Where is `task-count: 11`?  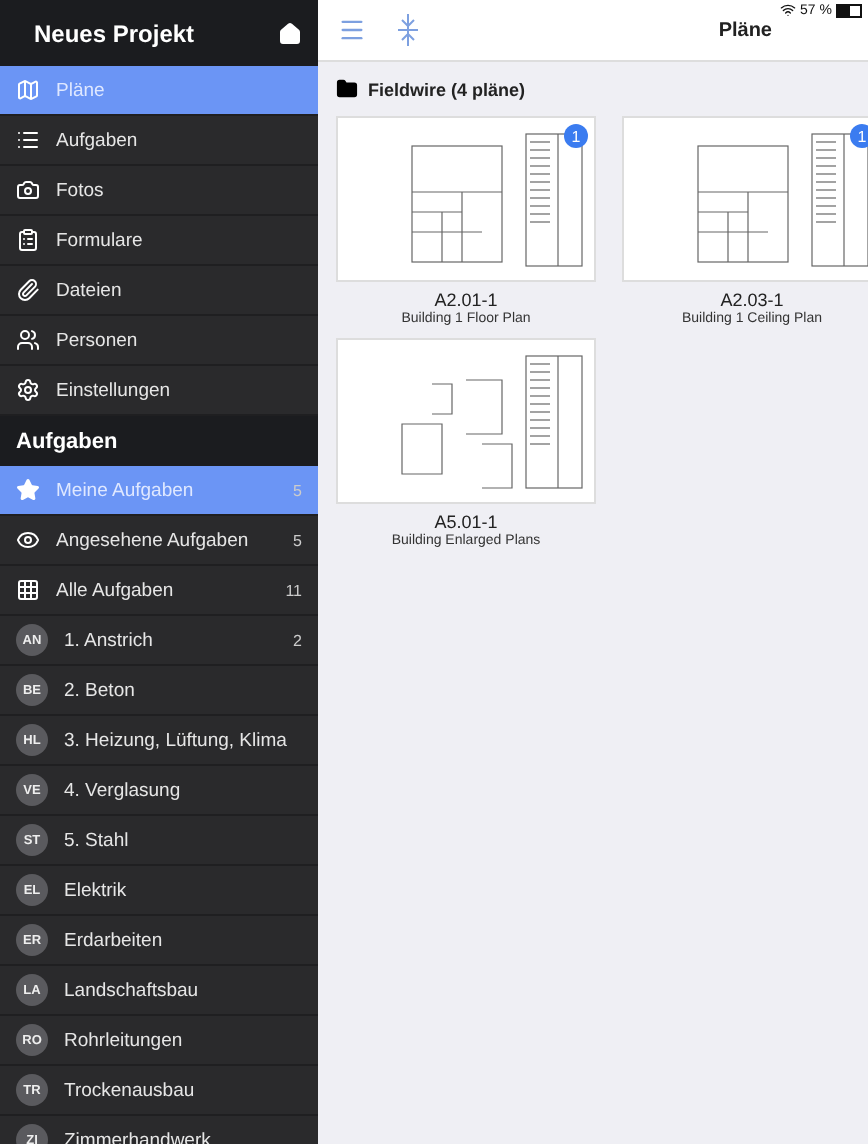 task-count: 11 is located at coordinates (293, 590).